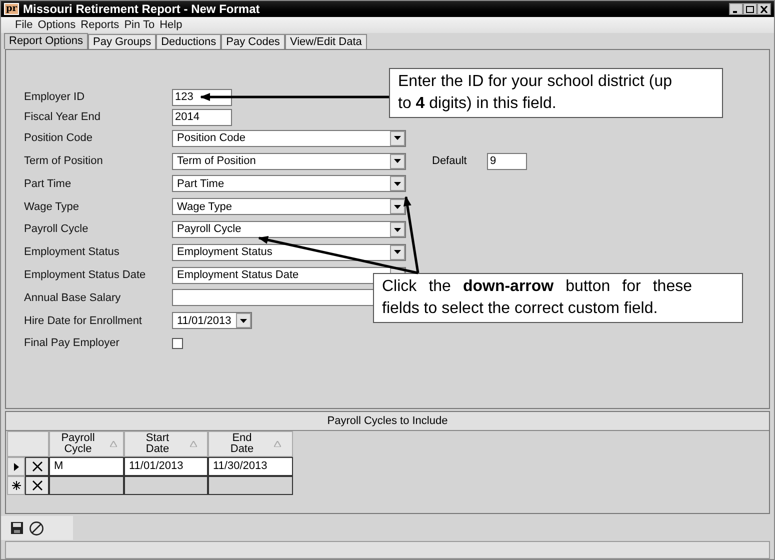 The image size is (775, 560). I want to click on field-label: Annual Base Salary, so click(73, 298).